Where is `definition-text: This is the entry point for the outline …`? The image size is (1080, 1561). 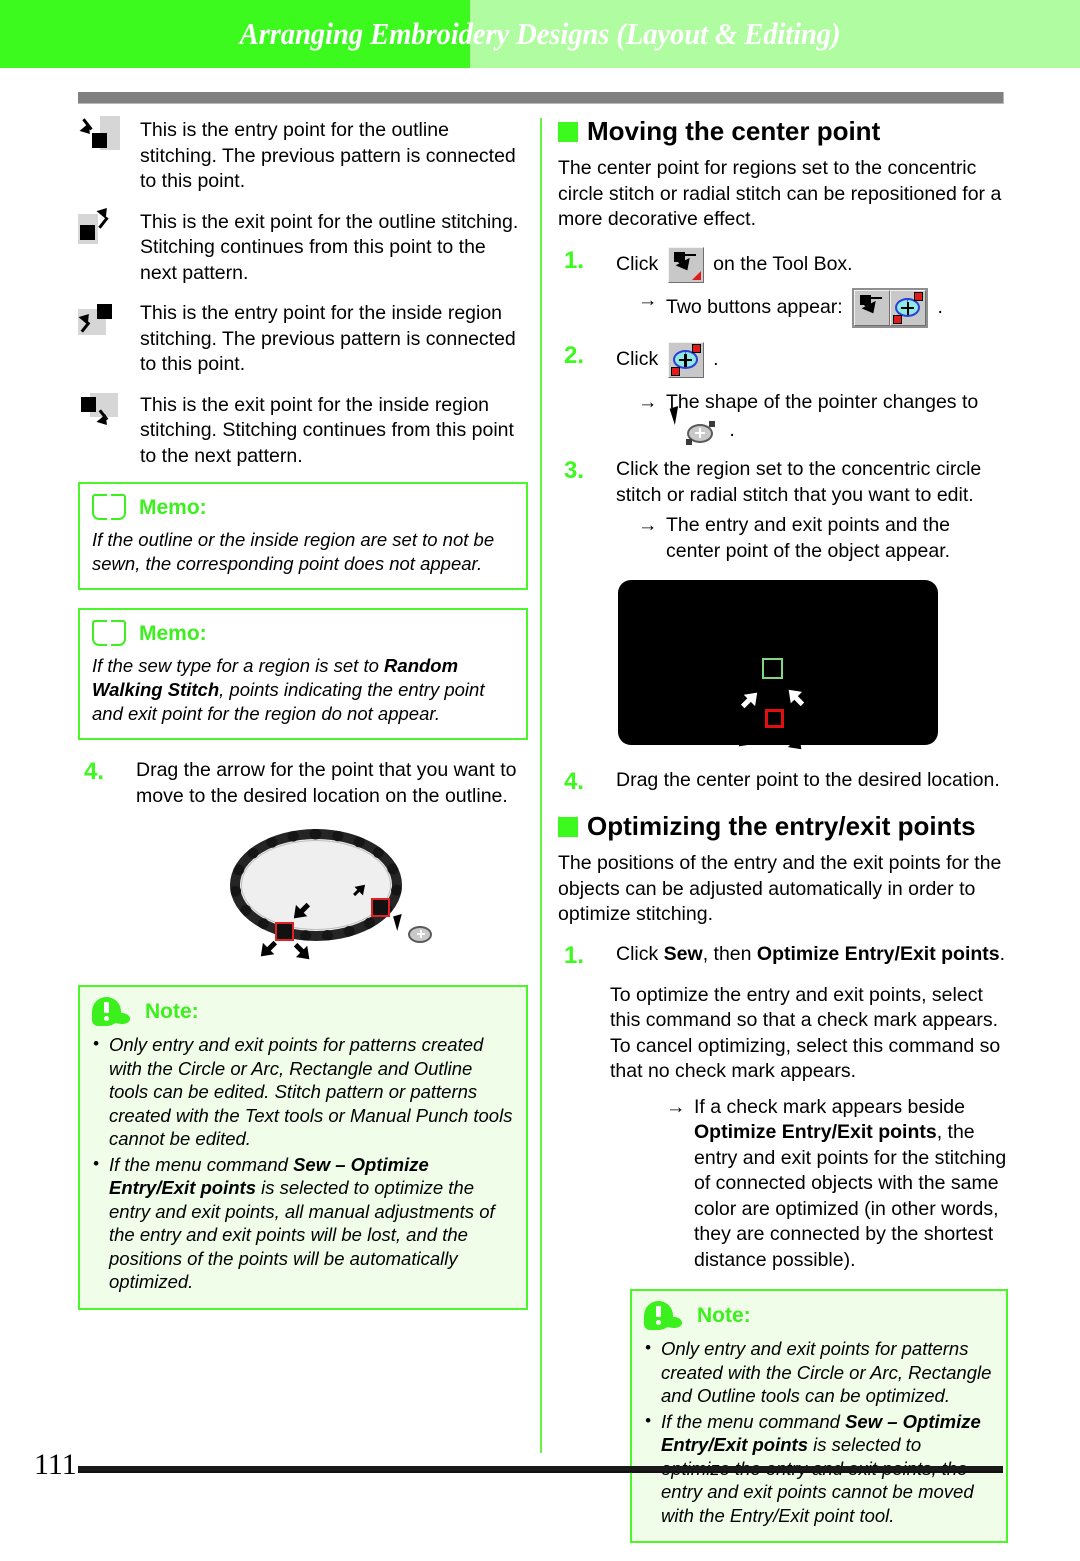 definition-text: This is the entry point for the outline … is located at coordinates (328, 155).